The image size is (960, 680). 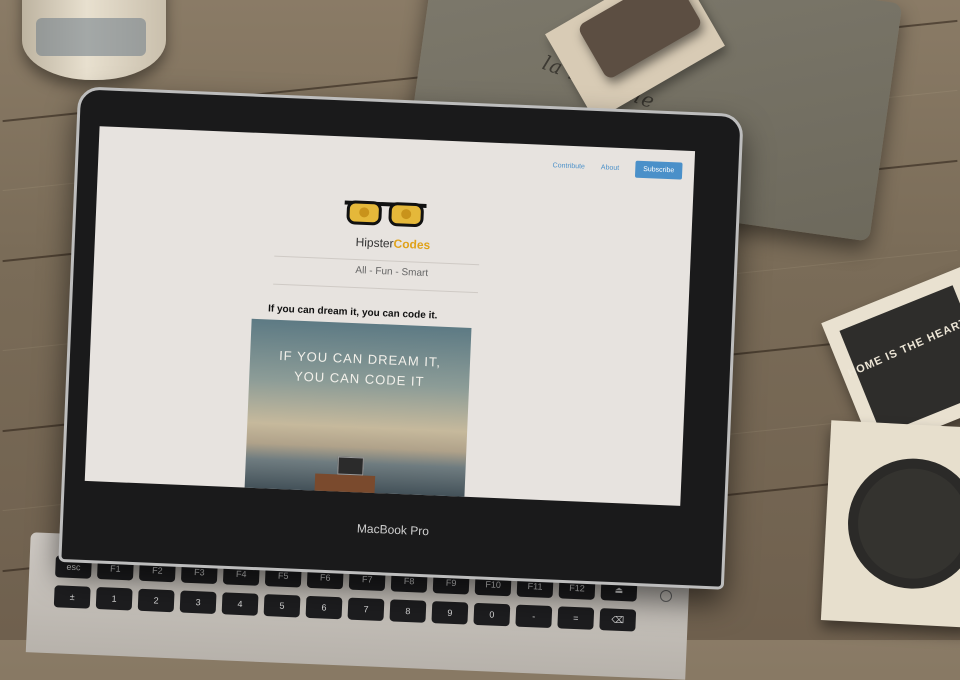 What do you see at coordinates (324, 607) in the screenshot?
I see `keyboard-key: 6` at bounding box center [324, 607].